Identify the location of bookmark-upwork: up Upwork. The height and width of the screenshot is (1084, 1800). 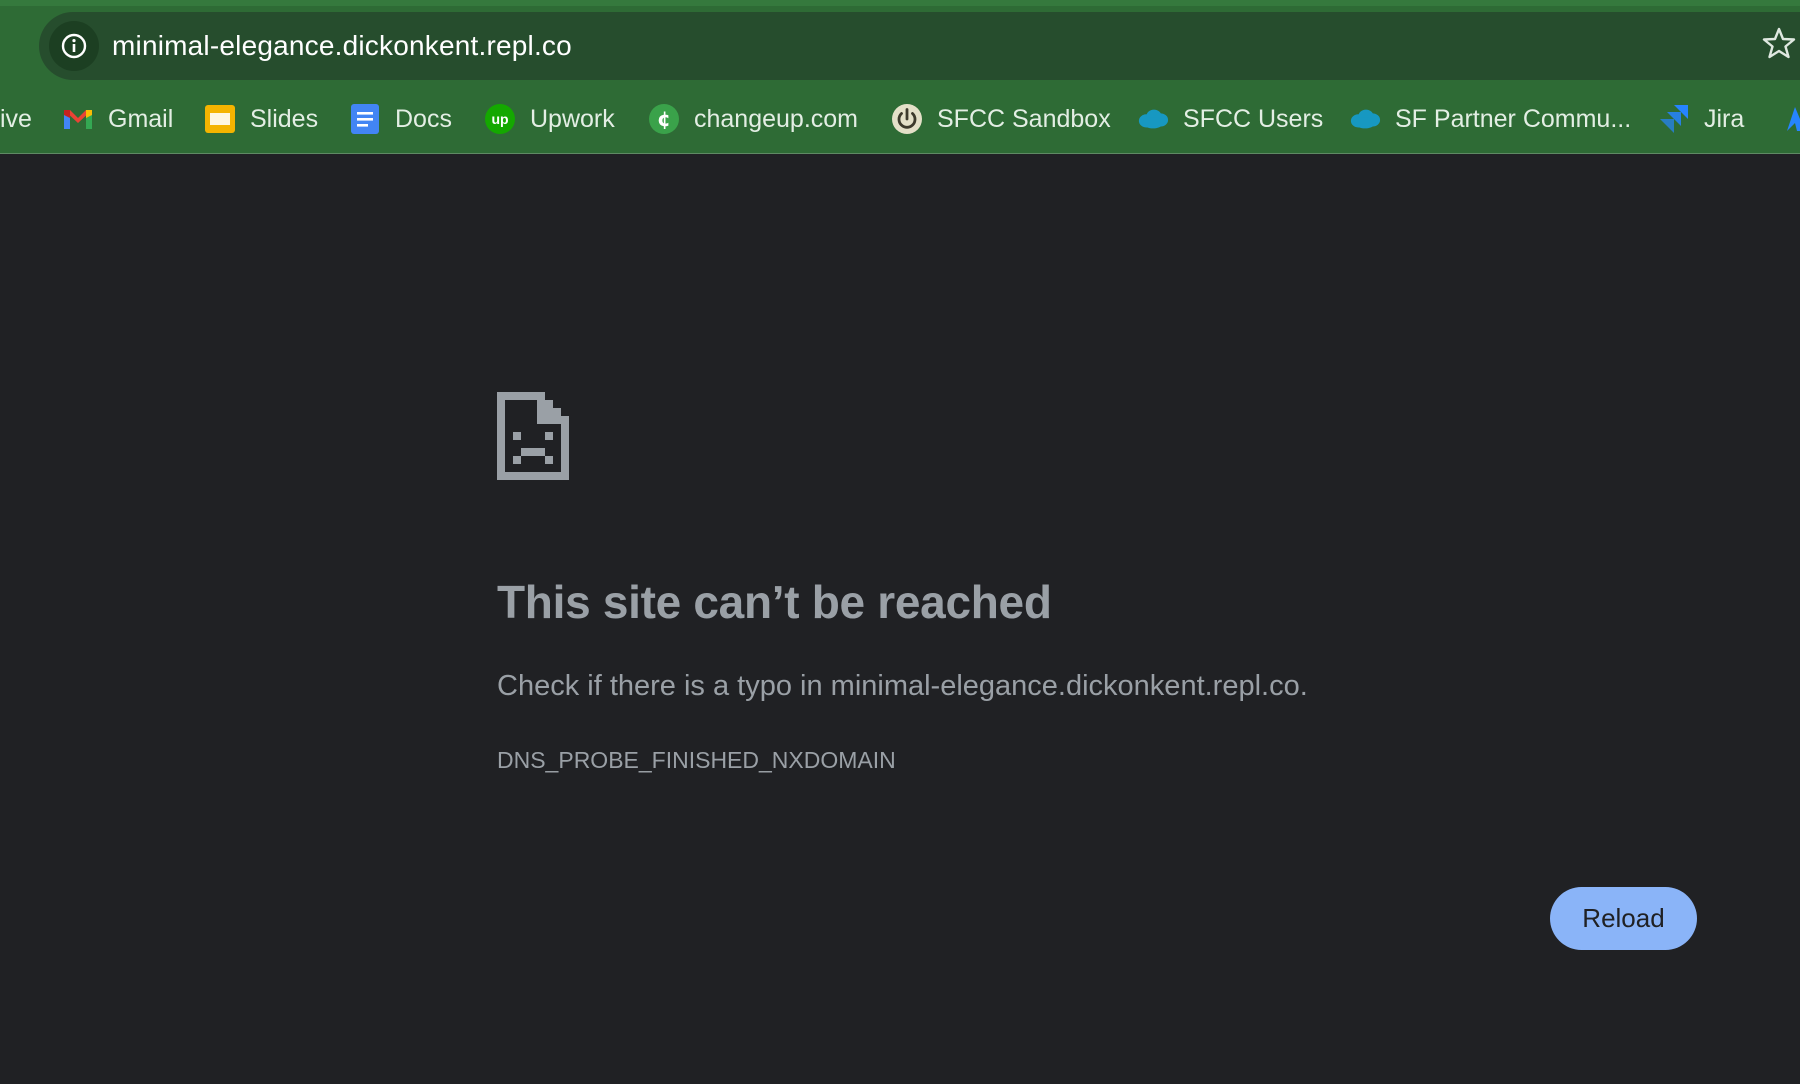
(549, 118).